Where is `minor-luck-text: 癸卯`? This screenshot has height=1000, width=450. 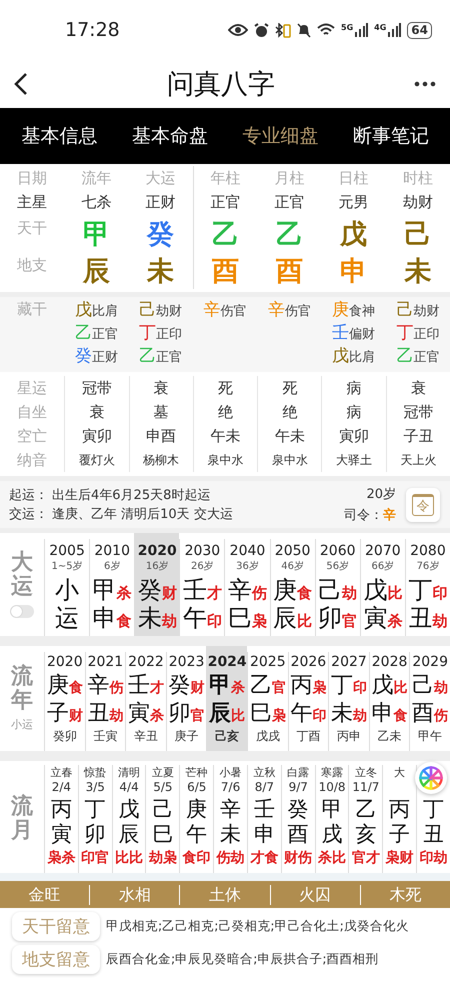 minor-luck-text: 癸卯 is located at coordinates (64, 736).